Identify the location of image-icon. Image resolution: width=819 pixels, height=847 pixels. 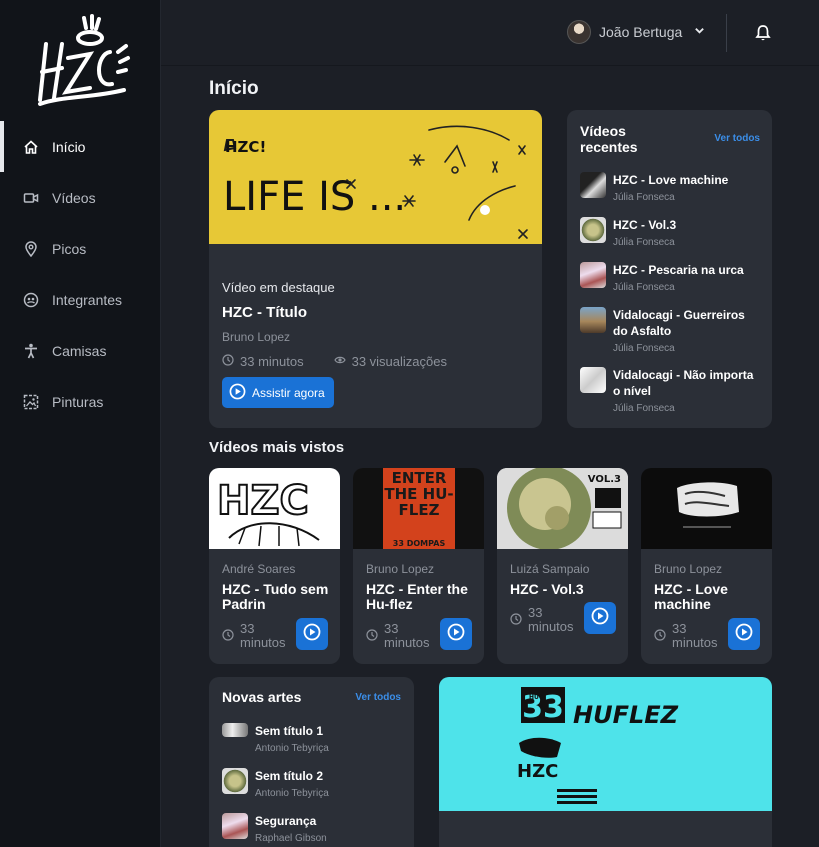
(31, 402).